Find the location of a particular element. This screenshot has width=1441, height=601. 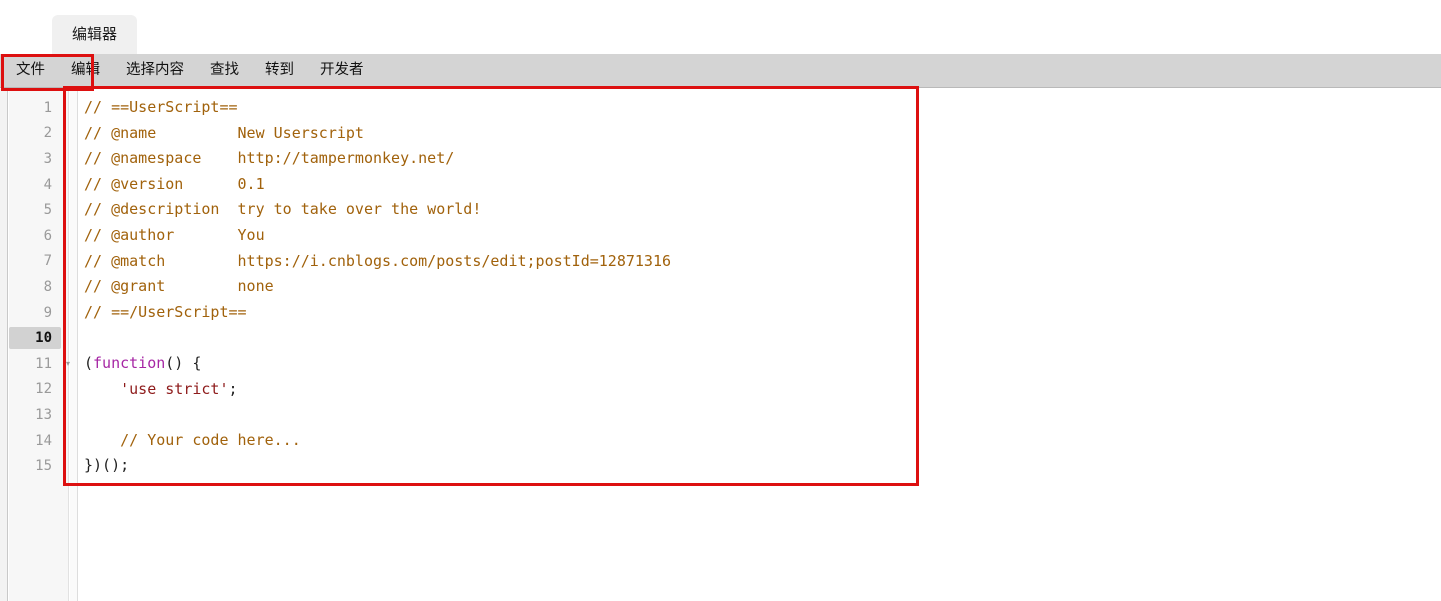

tab-editor: 编辑器 is located at coordinates (95, 34).